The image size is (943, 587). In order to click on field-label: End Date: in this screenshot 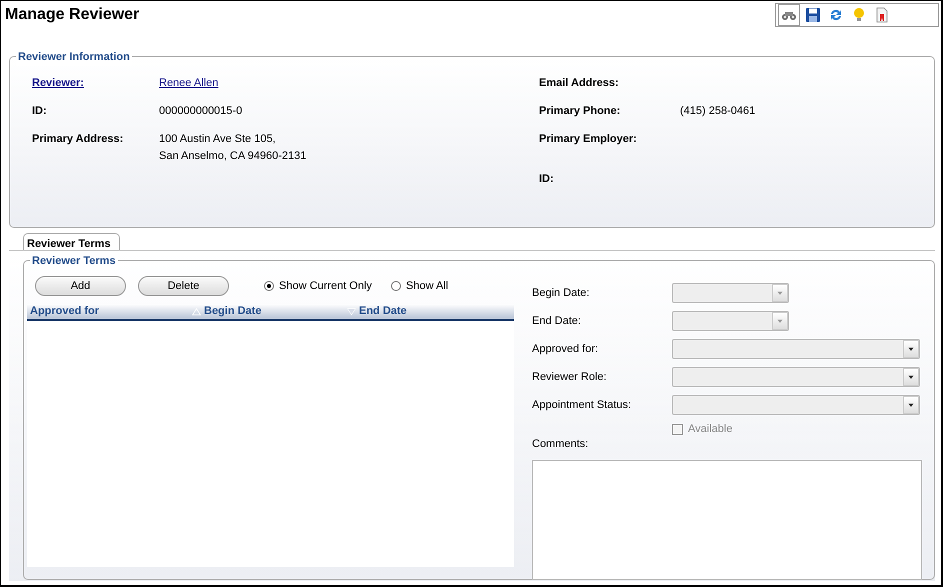, I will do `click(557, 321)`.